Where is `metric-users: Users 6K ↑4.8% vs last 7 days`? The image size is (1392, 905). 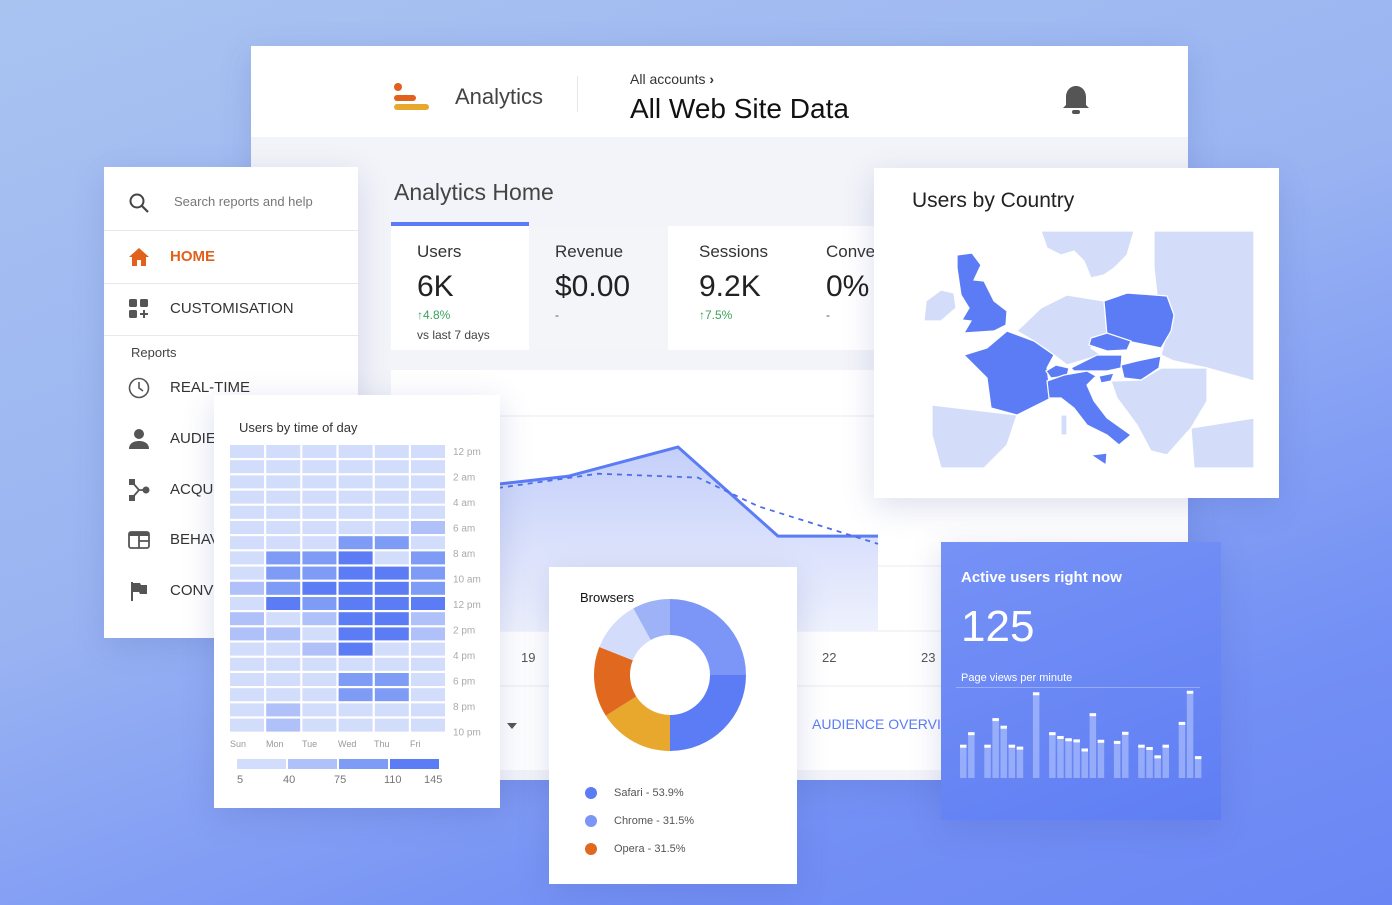 metric-users: Users 6K ↑4.8% vs last 7 days is located at coordinates (460, 288).